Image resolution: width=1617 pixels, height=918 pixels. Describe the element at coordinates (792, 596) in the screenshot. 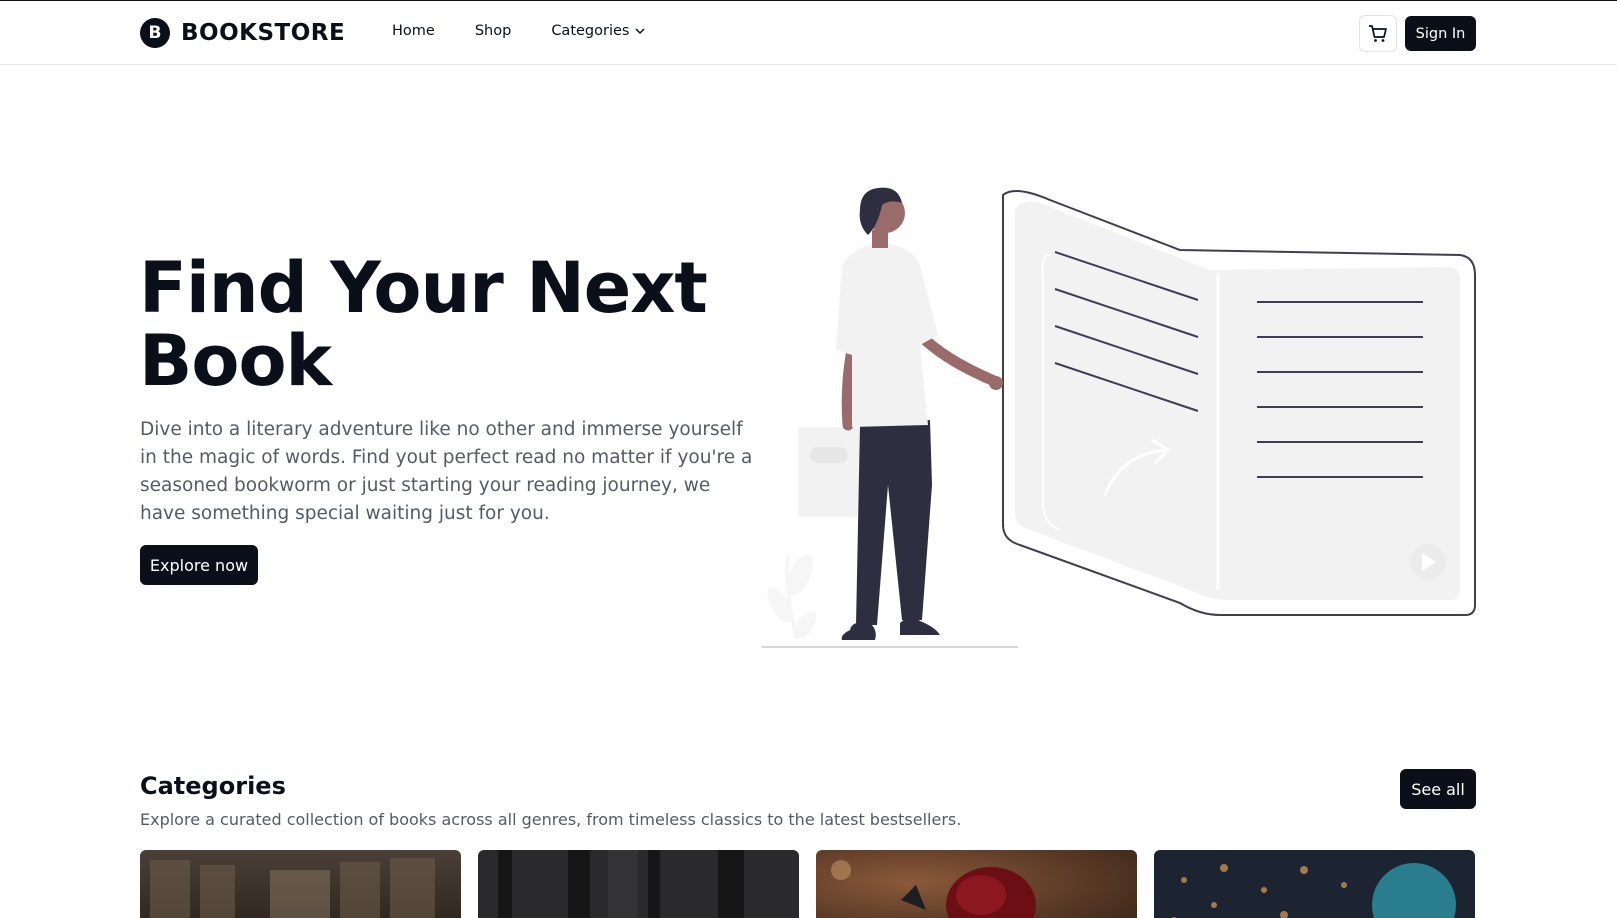

I see `plant-icon` at that location.